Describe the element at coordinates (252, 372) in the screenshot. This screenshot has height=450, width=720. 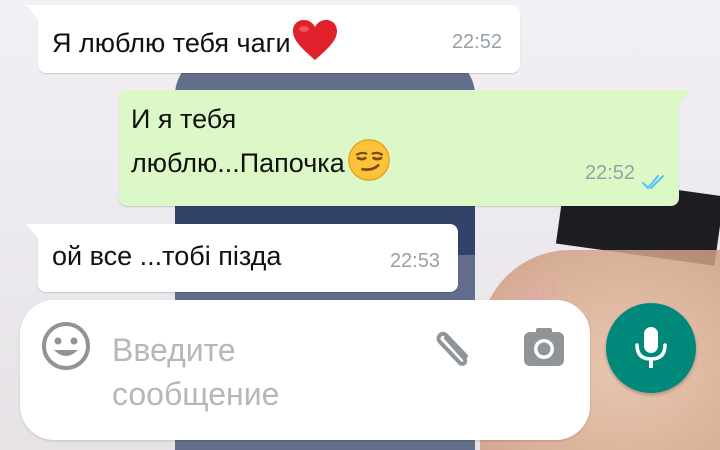
I see `message-input: Введите сообщение` at that location.